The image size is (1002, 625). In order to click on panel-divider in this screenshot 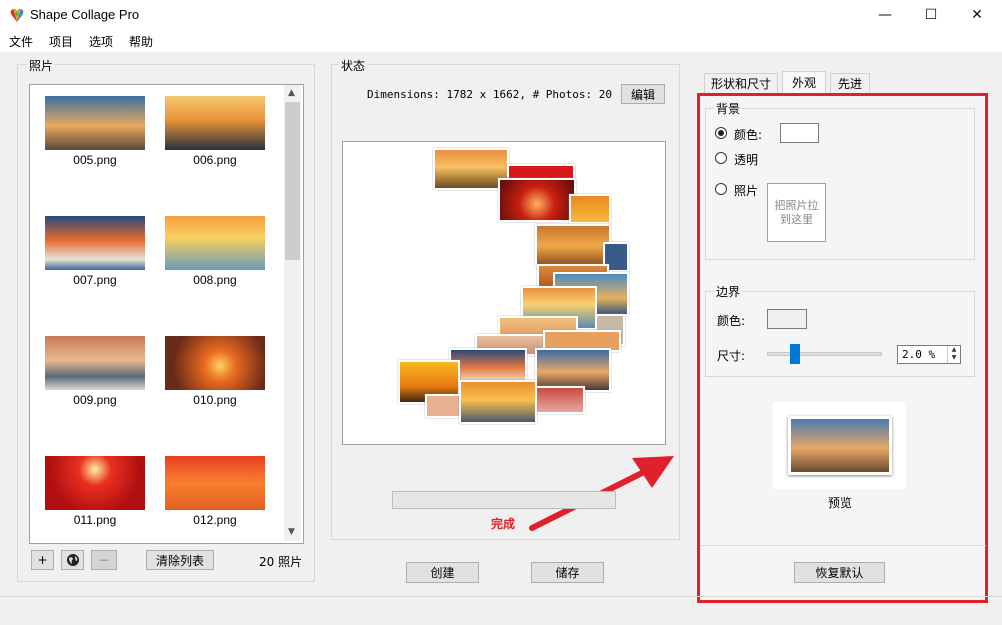, I will do `click(843, 545)`.